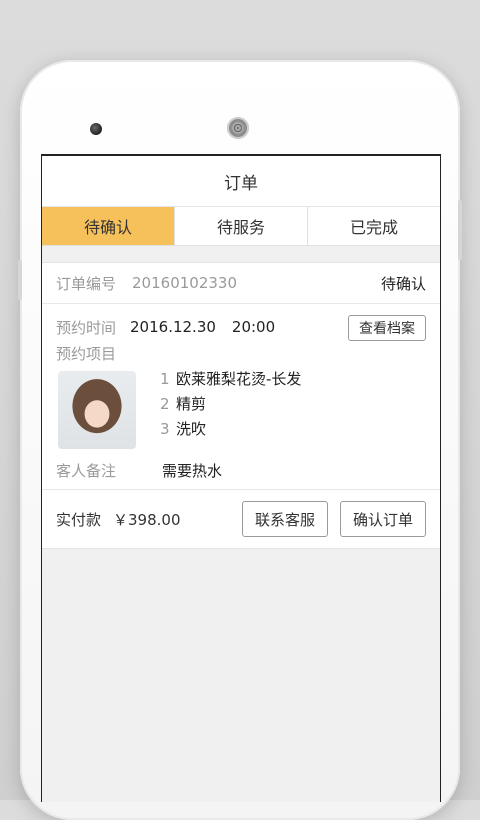  Describe the element at coordinates (86, 353) in the screenshot. I see `appointment-items-label: 预约项目` at that location.